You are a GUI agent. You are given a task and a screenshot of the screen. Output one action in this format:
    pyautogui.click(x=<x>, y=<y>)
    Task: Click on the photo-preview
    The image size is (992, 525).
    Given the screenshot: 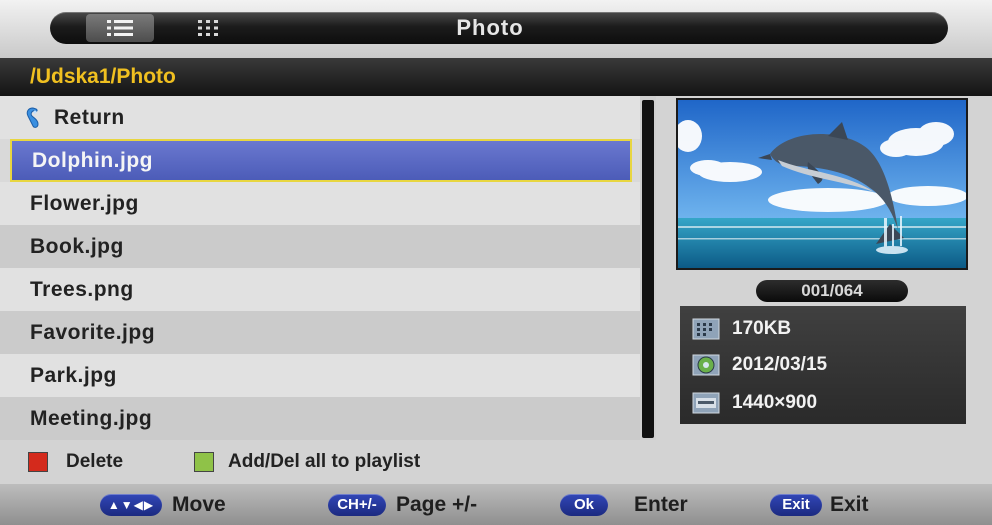 What is the action you would take?
    pyautogui.click(x=822, y=184)
    